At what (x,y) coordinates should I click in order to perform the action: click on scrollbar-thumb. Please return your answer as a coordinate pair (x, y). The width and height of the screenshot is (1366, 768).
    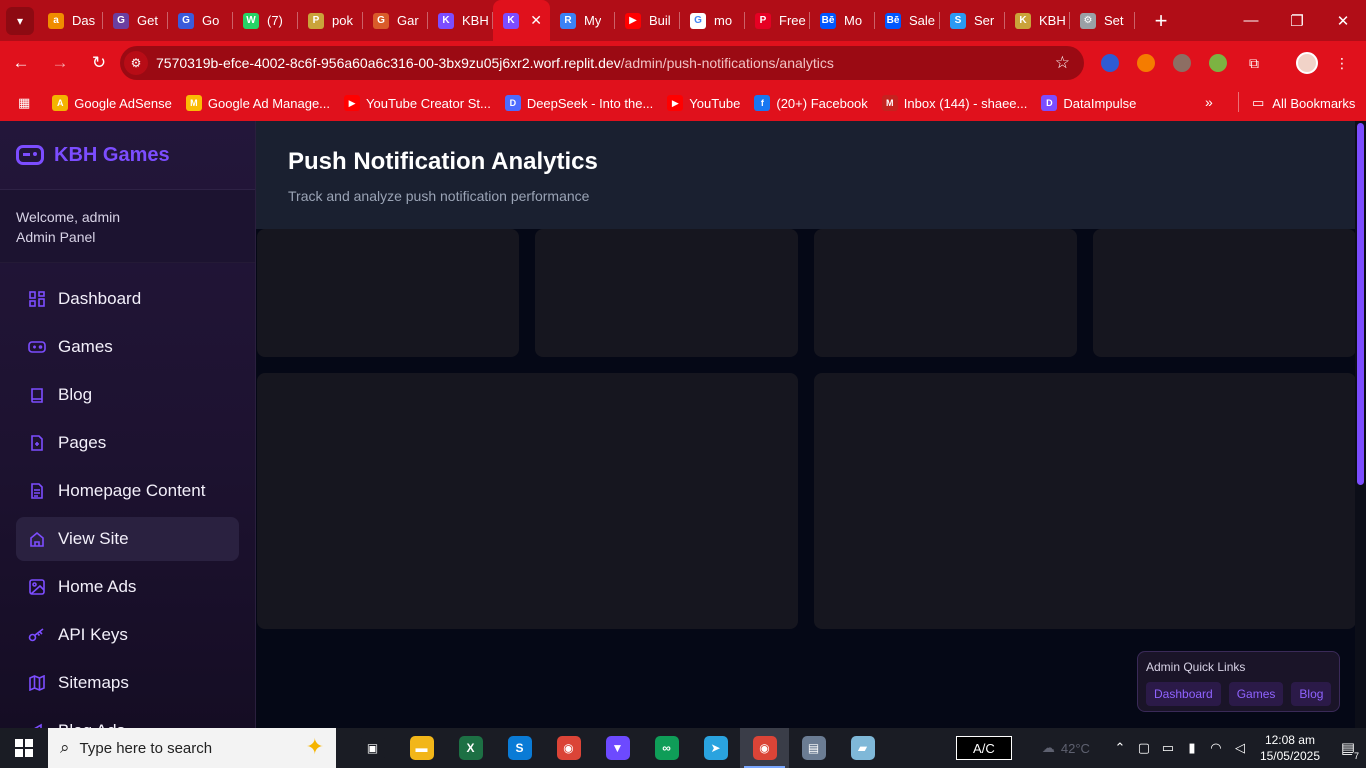
    Looking at the image, I should click on (1360, 304).